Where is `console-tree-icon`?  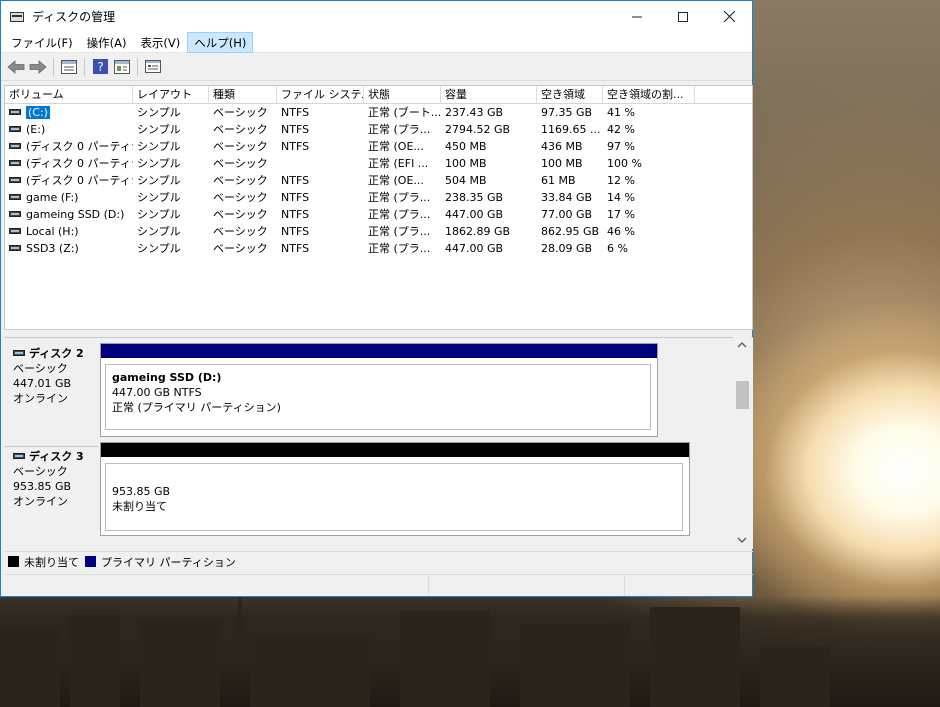
console-tree-icon is located at coordinates (122, 66).